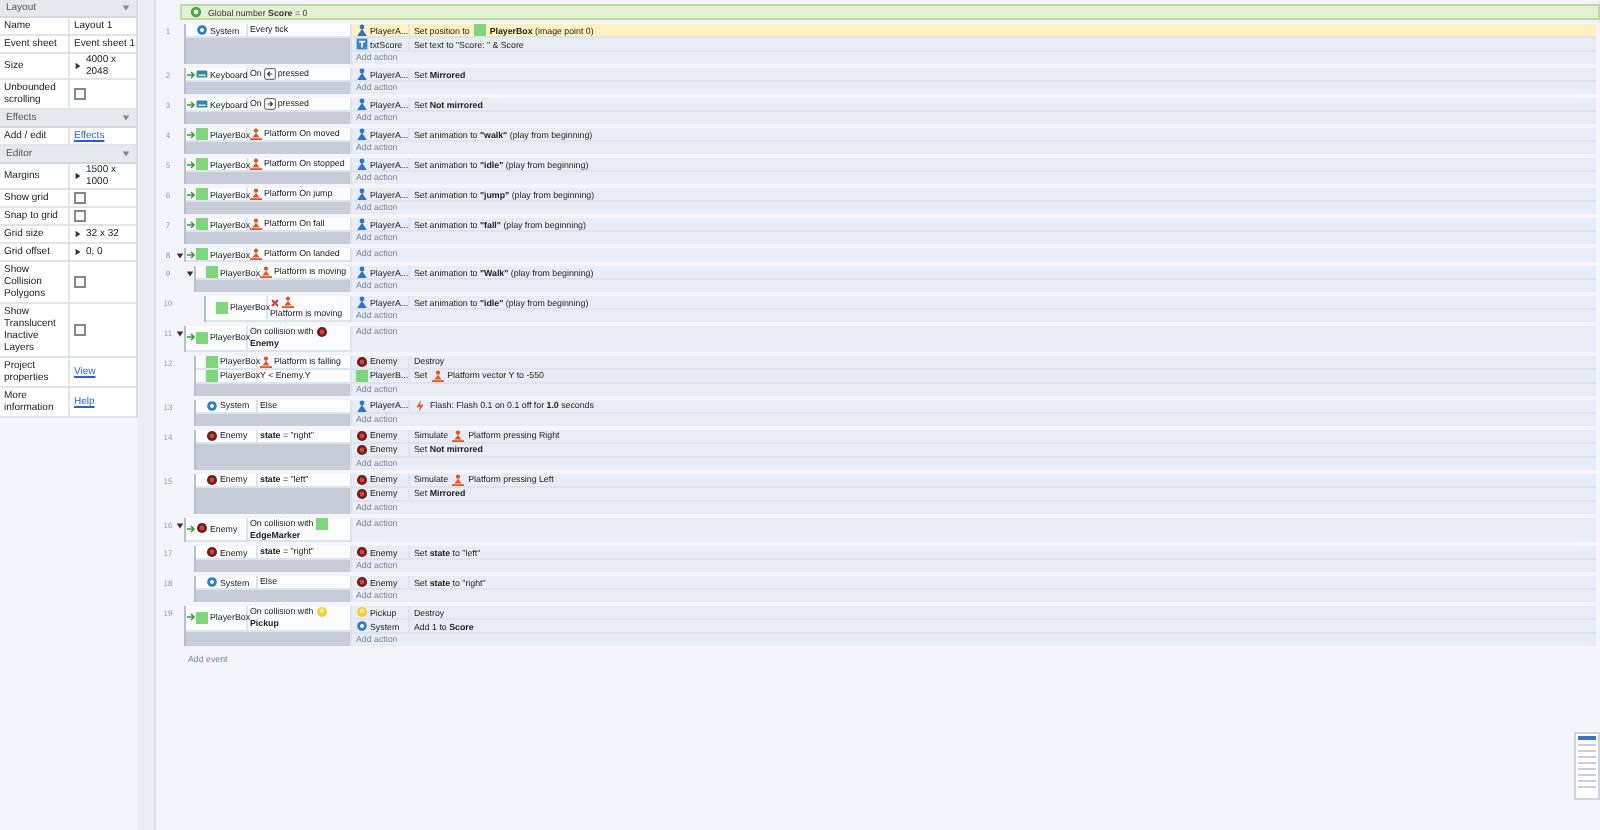  I want to click on right-arrow-key-icon, so click(269, 104).